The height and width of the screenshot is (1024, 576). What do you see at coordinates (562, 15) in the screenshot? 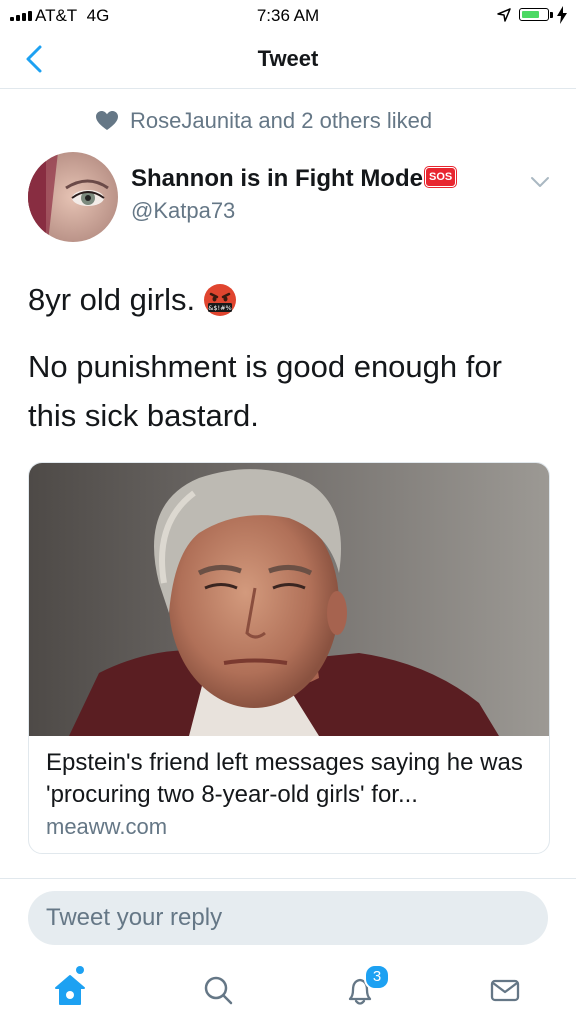
I see `charging-bolt-icon` at bounding box center [562, 15].